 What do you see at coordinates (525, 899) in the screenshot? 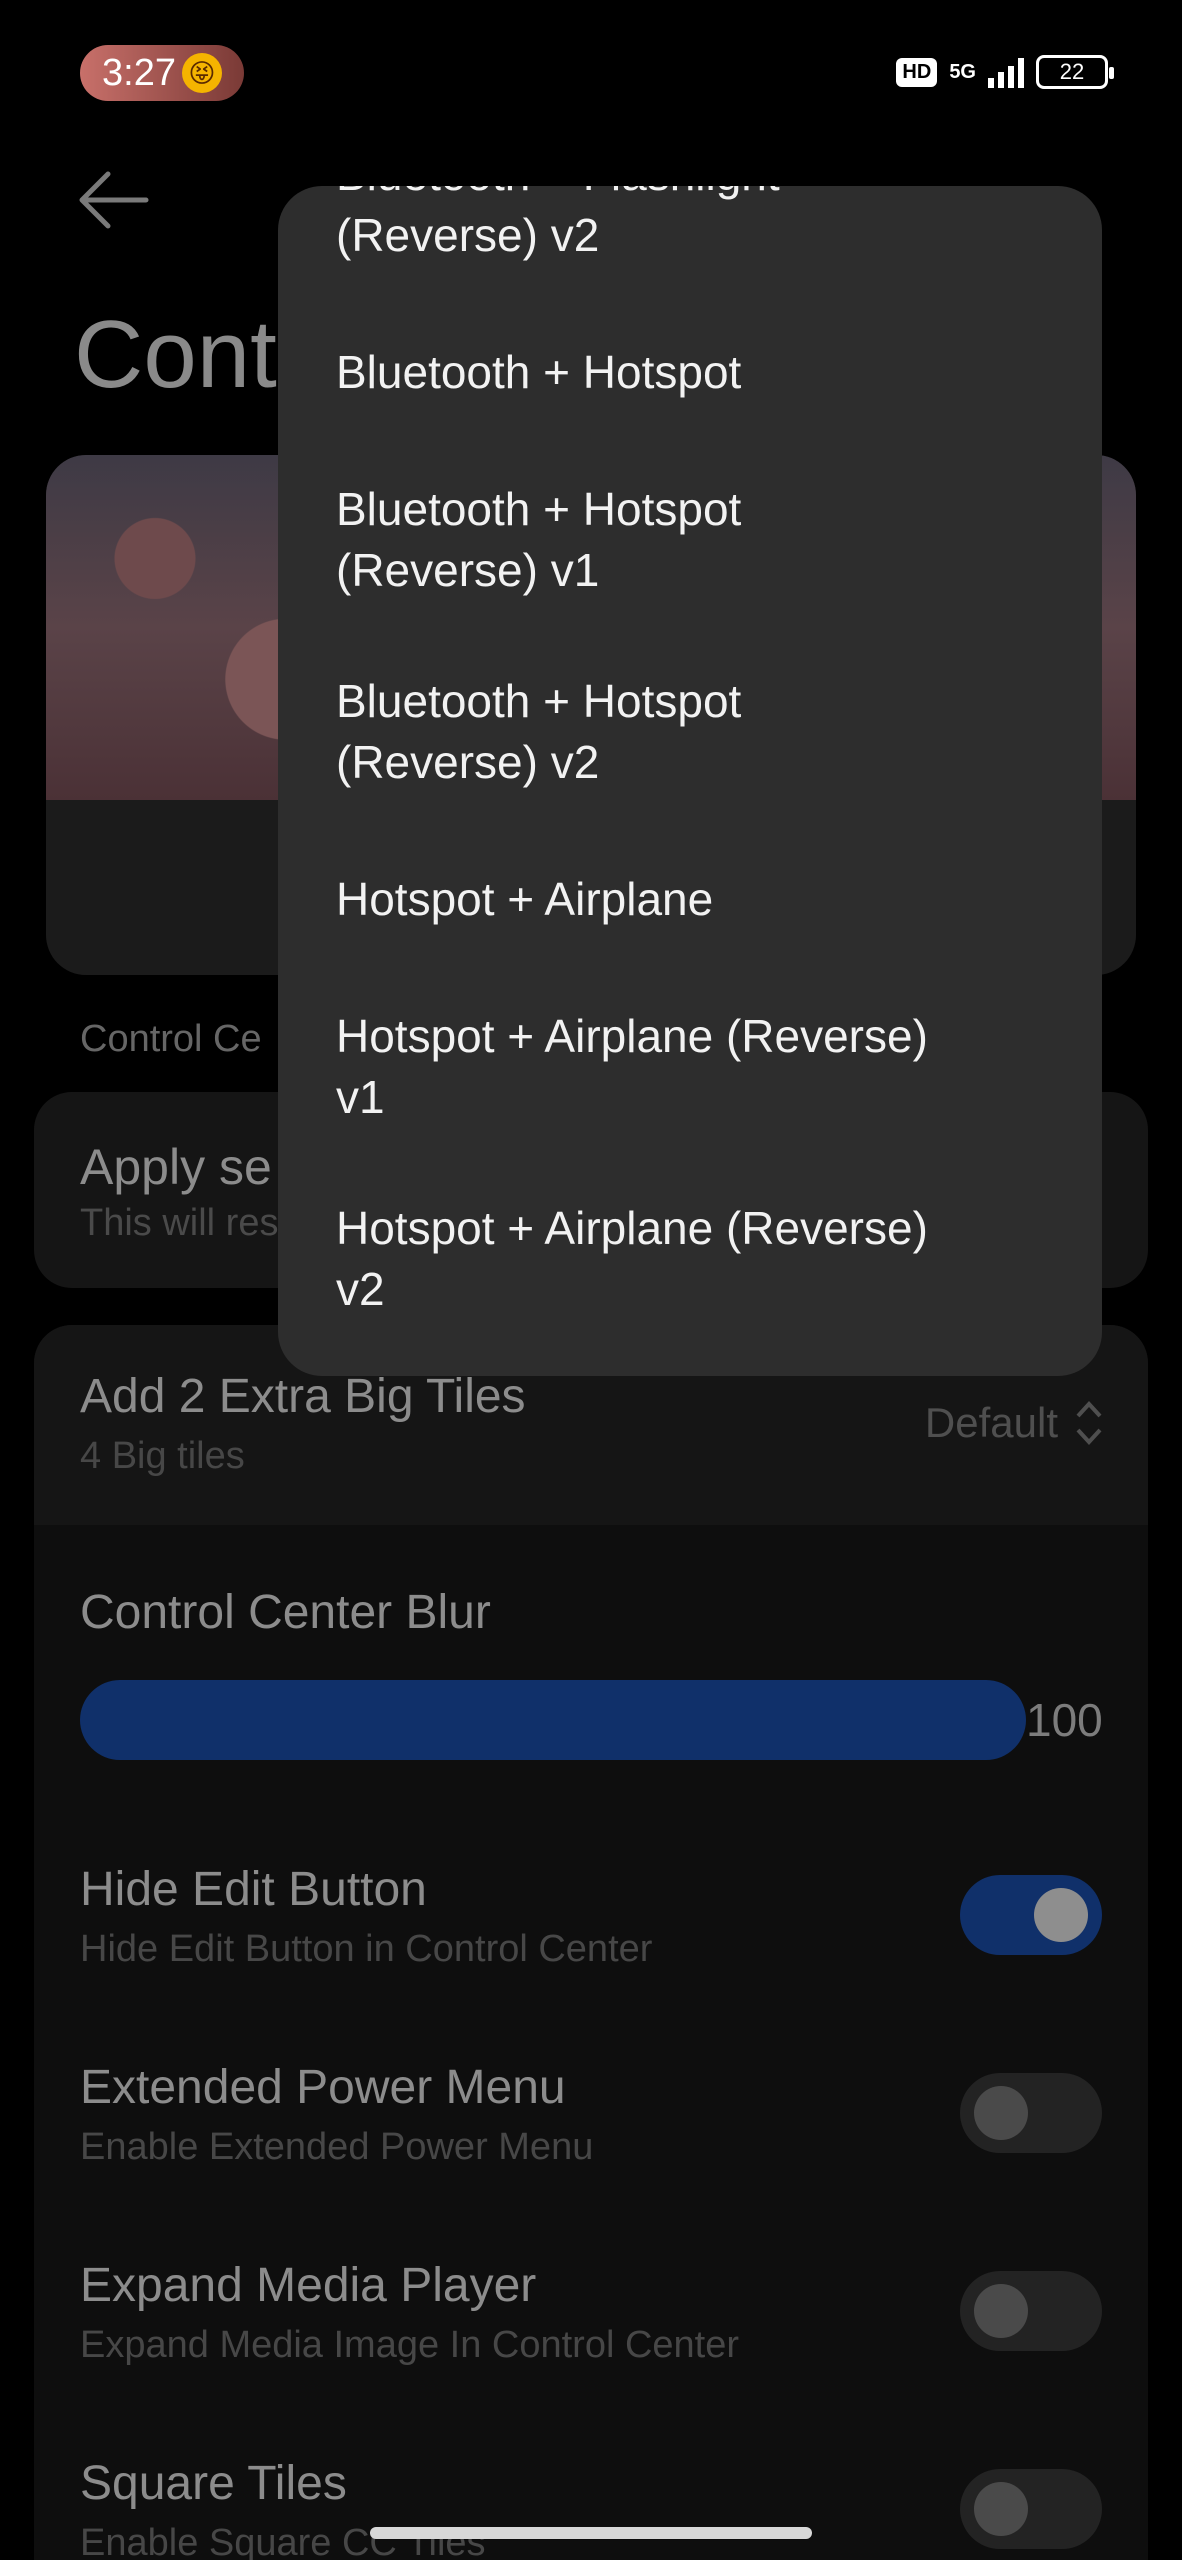
I see `menu-item-line1: Hotspot + Airplane` at bounding box center [525, 899].